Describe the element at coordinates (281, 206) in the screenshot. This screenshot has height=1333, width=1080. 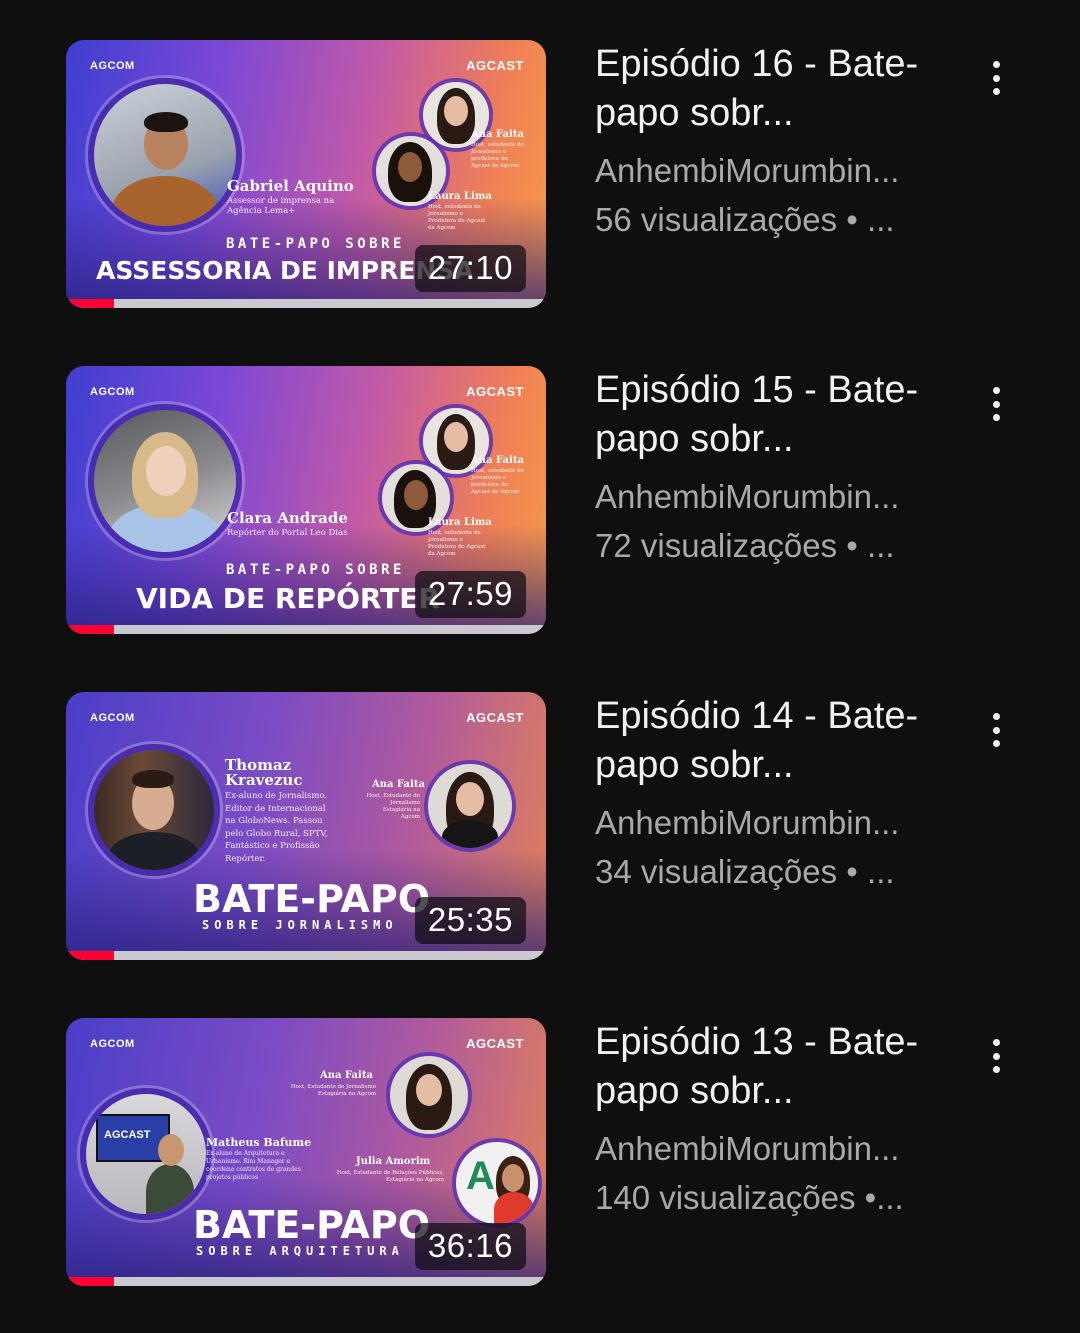
I see `guest-description: Assessor de imprensa na Agência Lema+` at that location.